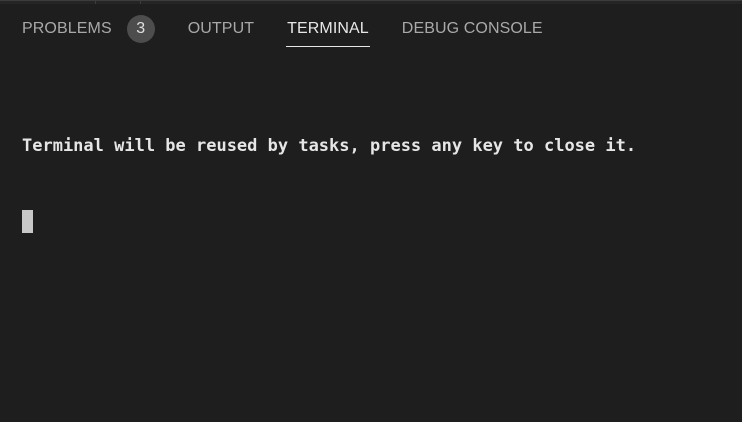 This screenshot has height=422, width=742. I want to click on tab-terminal-label: TERMINAL, so click(328, 28).